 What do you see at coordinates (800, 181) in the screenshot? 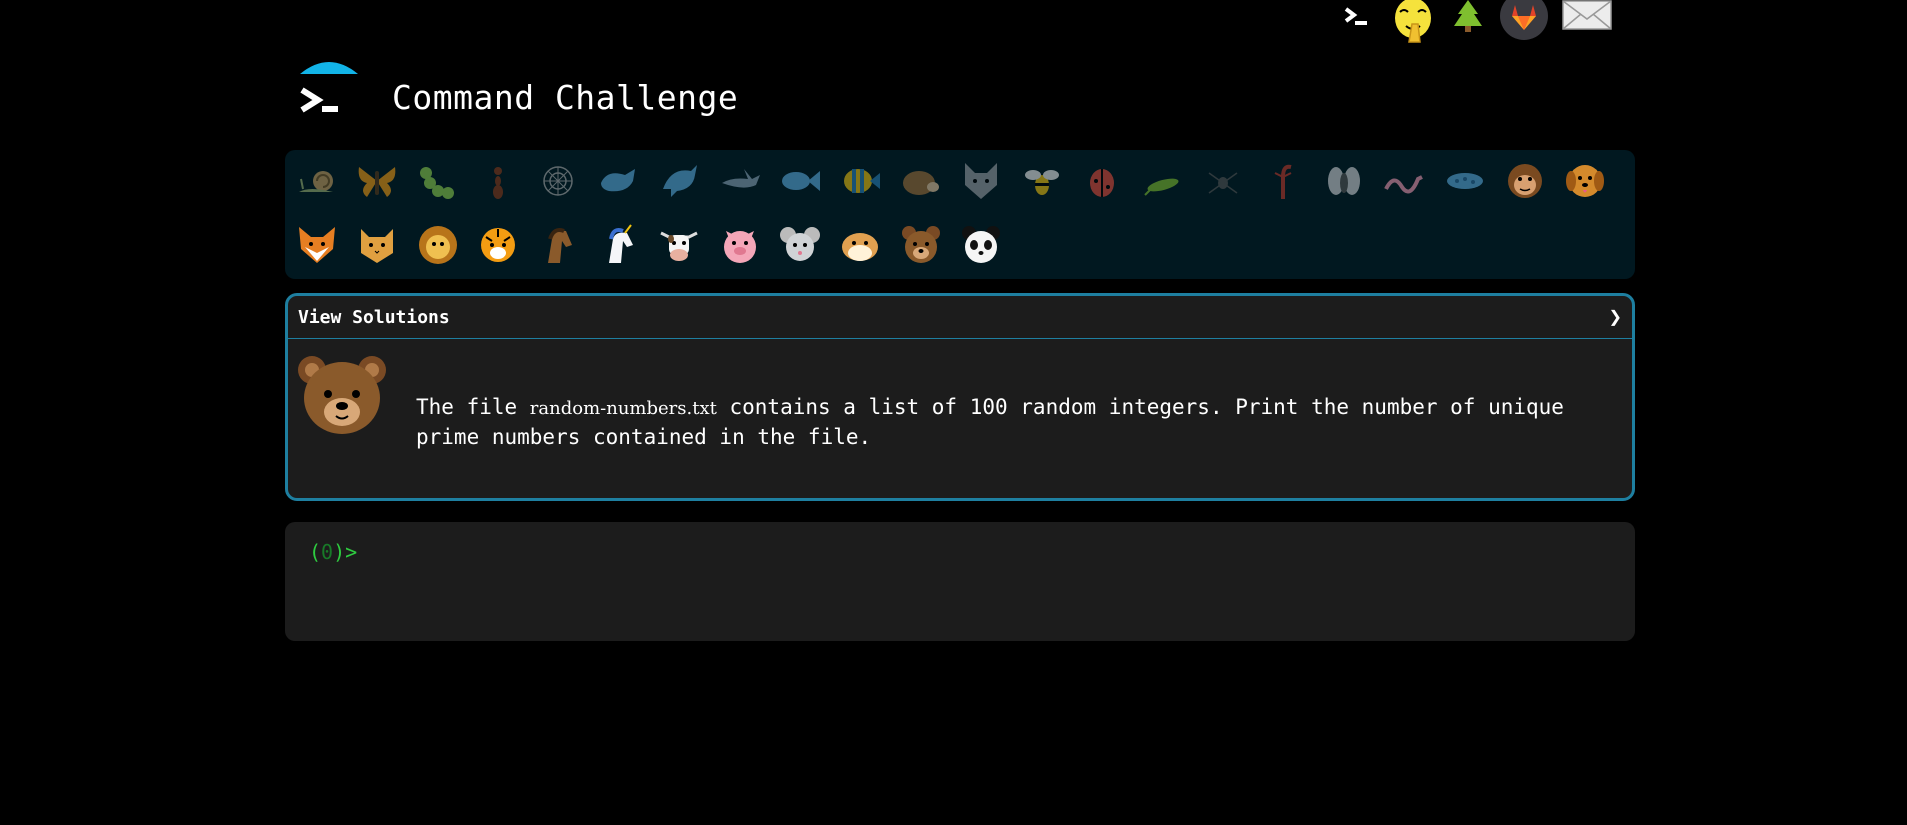
I see `fish-icon` at bounding box center [800, 181].